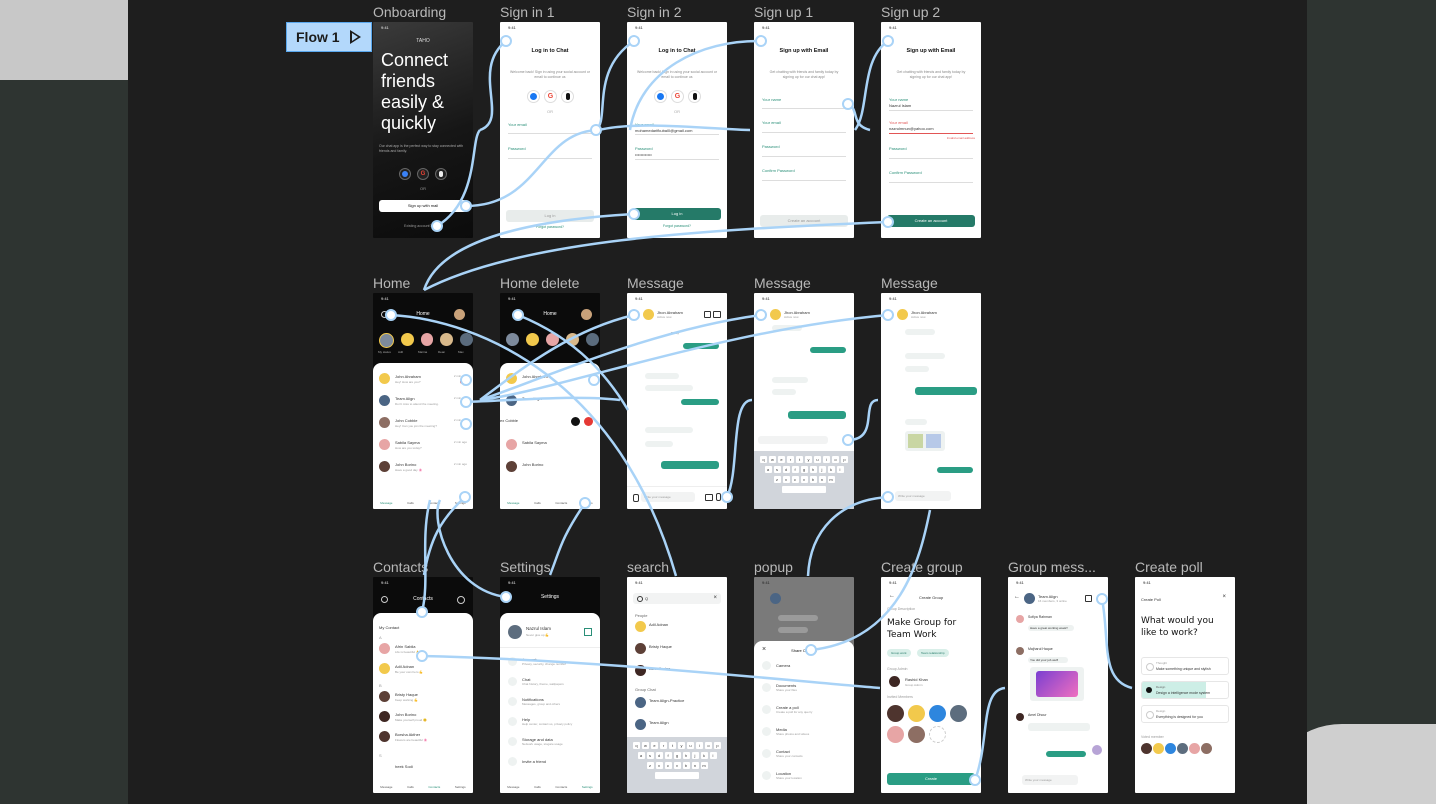 Image resolution: width=1436 pixels, height=804 pixels. What do you see at coordinates (813, 479) in the screenshot?
I see `key-b: b` at bounding box center [813, 479].